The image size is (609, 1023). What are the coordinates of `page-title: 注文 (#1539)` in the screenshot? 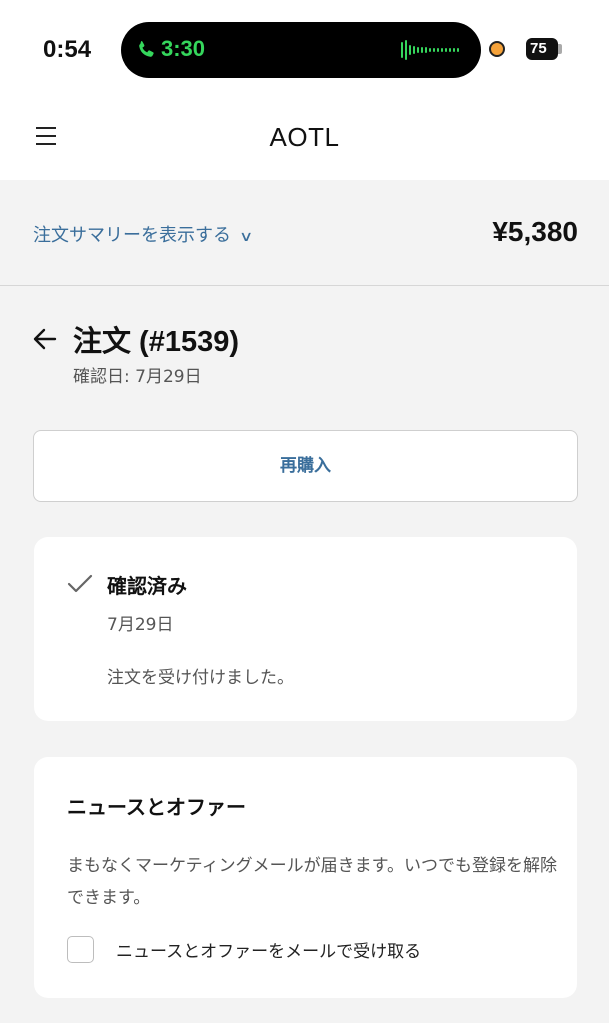 It's located at (156, 342).